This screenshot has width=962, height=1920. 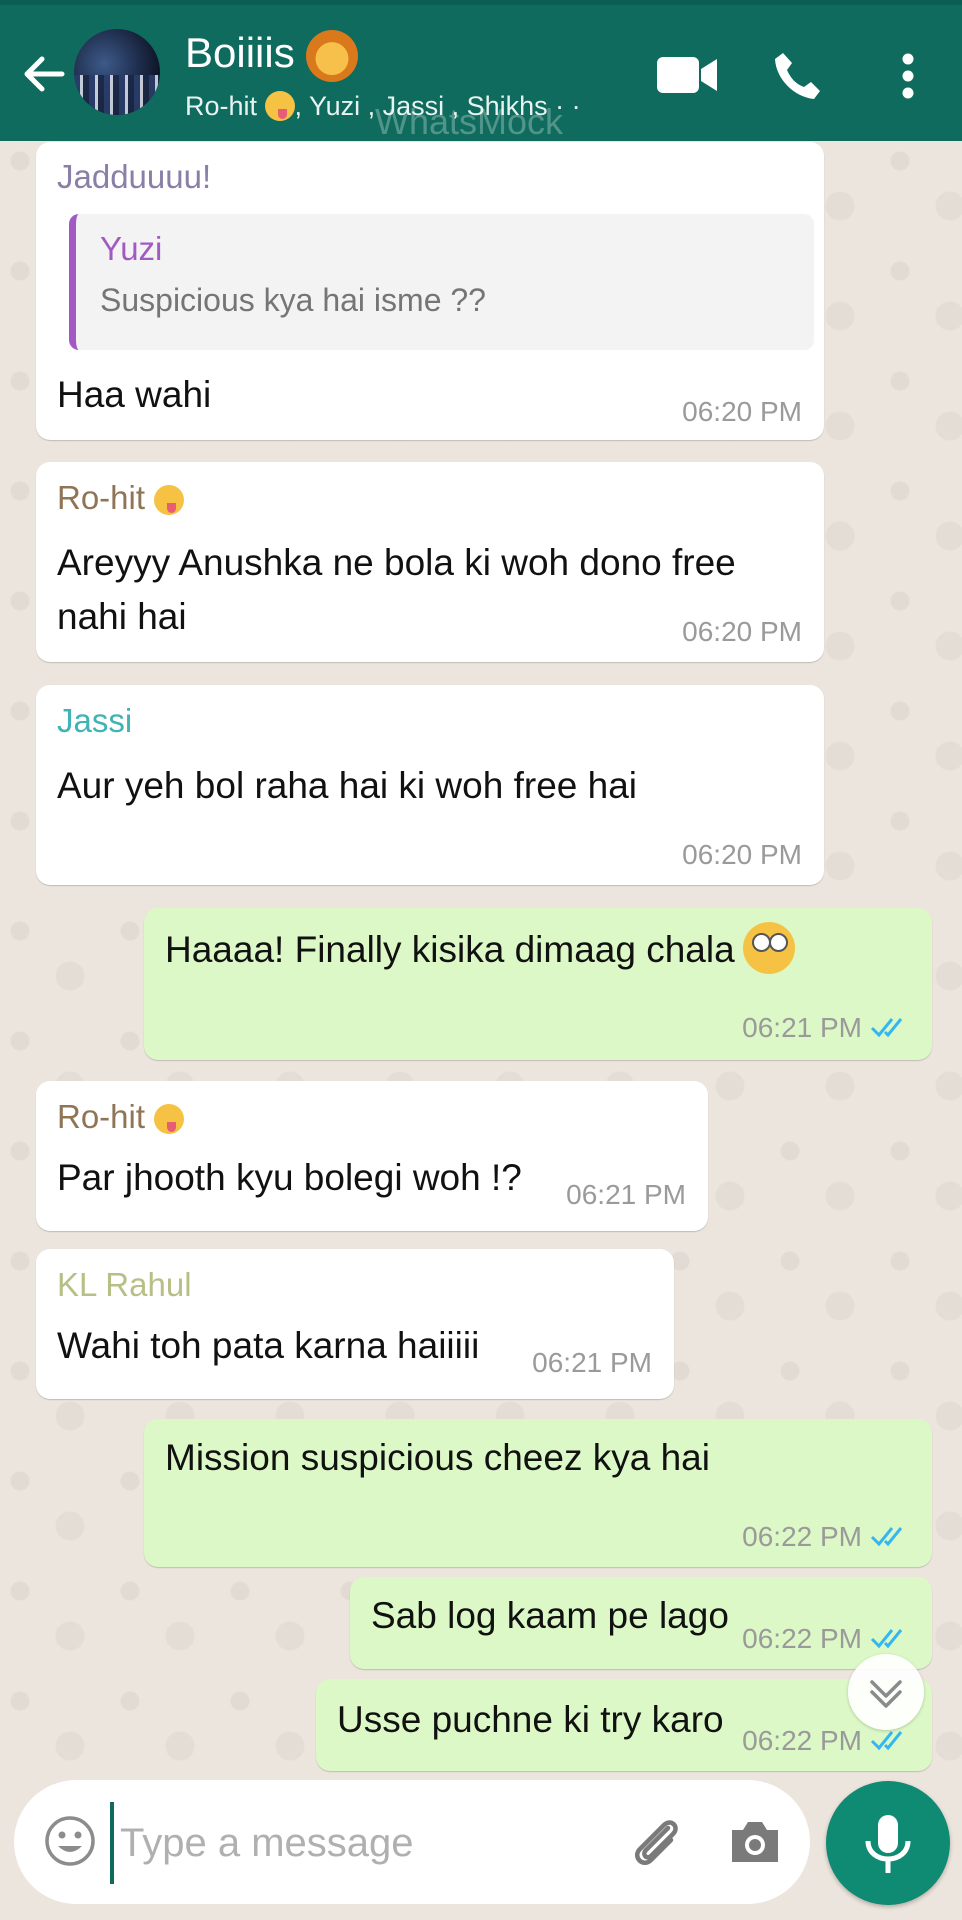 I want to click on group-name: Boiiiis, so click(x=240, y=53).